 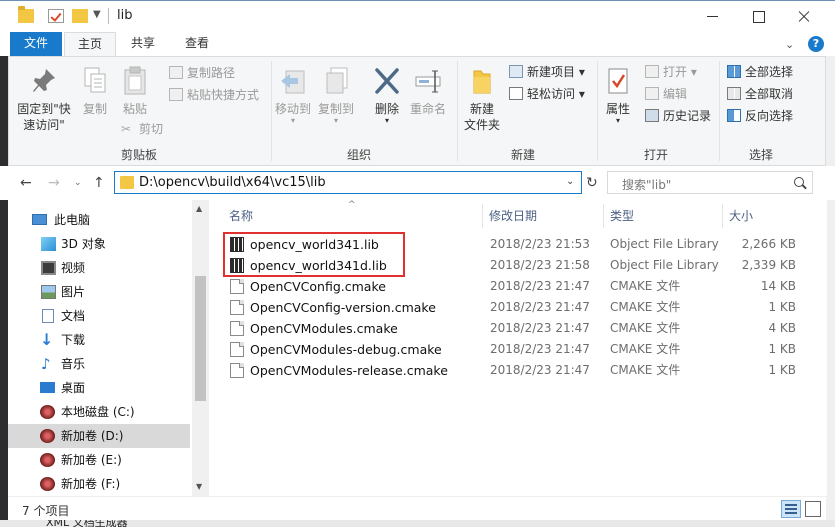 What do you see at coordinates (73, 316) in the screenshot?
I see `nav-item-label: 文档` at bounding box center [73, 316].